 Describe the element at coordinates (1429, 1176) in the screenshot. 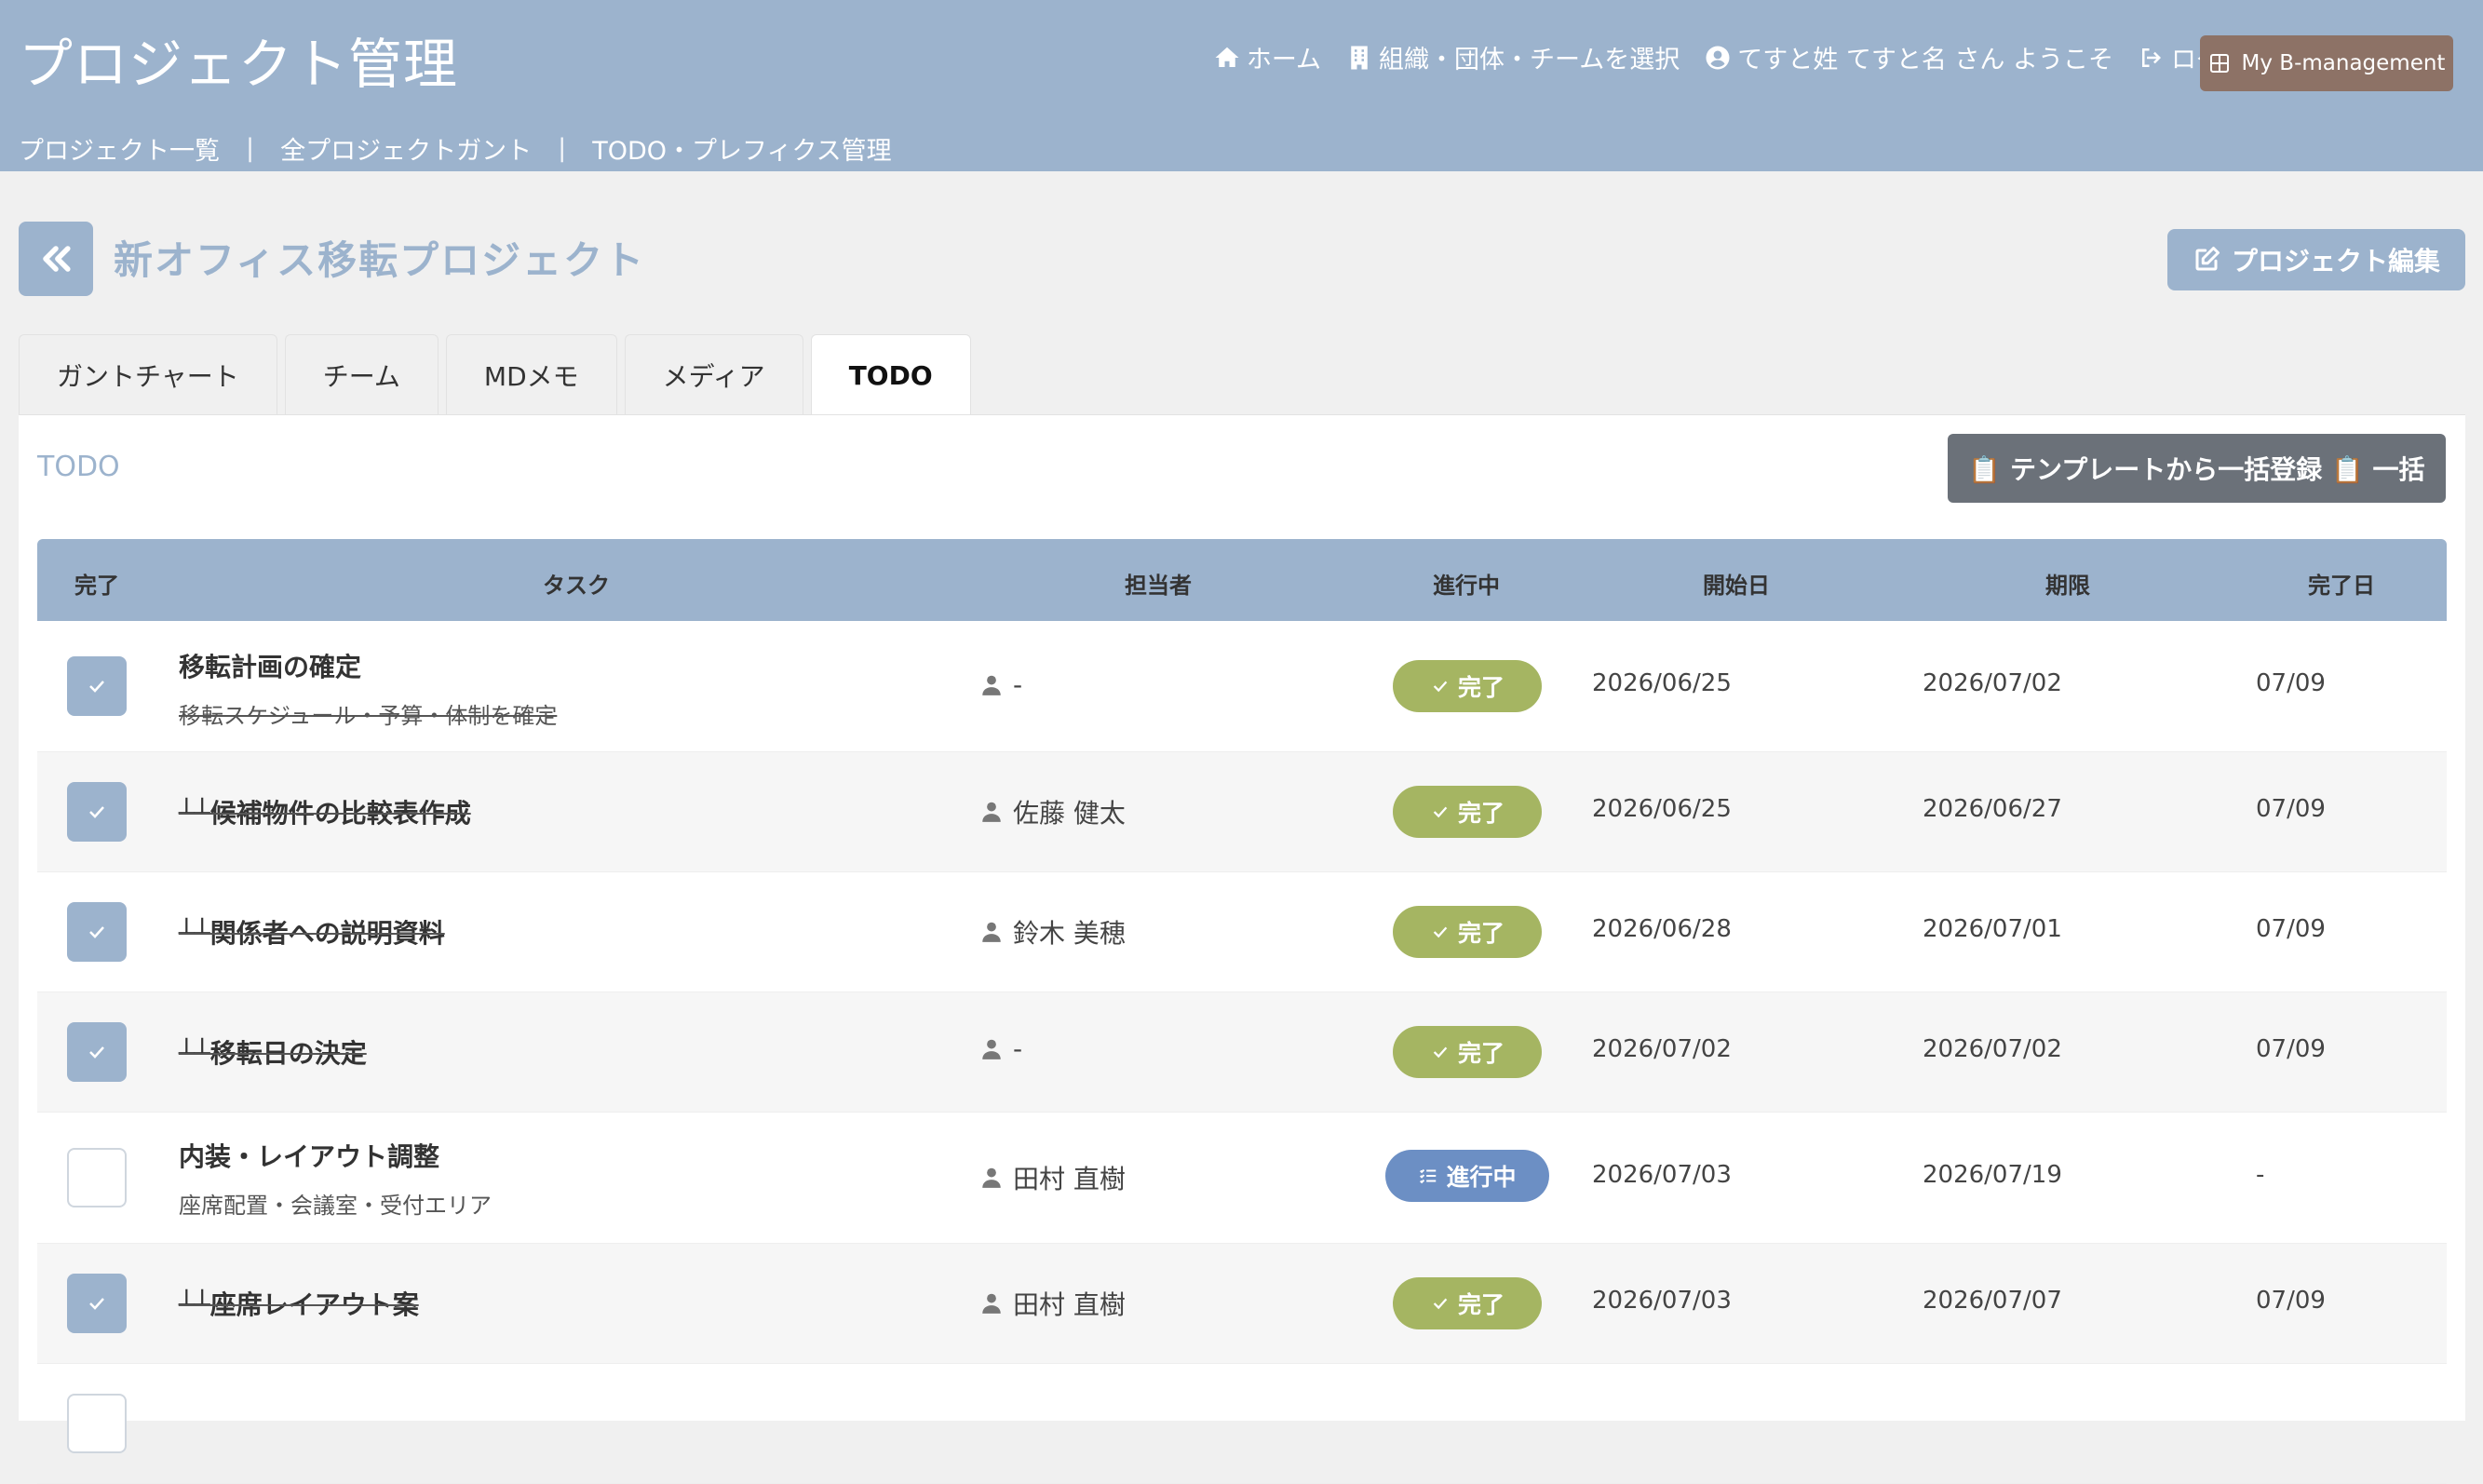

I see `list-check-icon` at that location.